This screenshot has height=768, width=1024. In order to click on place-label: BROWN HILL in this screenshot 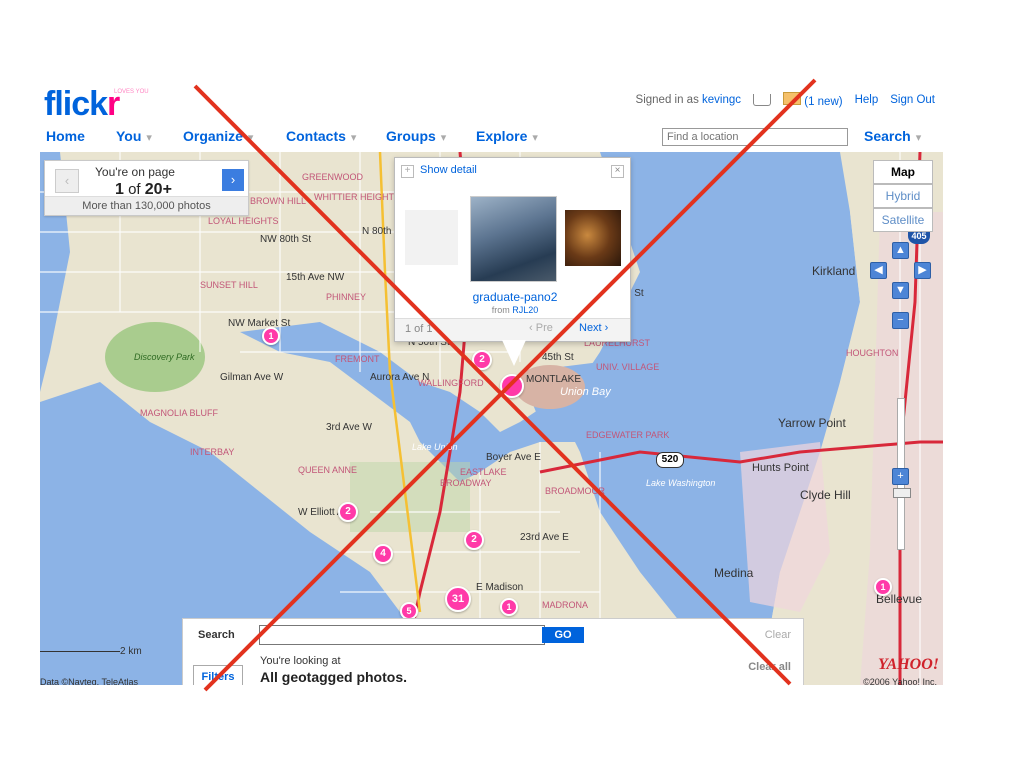, I will do `click(278, 201)`.